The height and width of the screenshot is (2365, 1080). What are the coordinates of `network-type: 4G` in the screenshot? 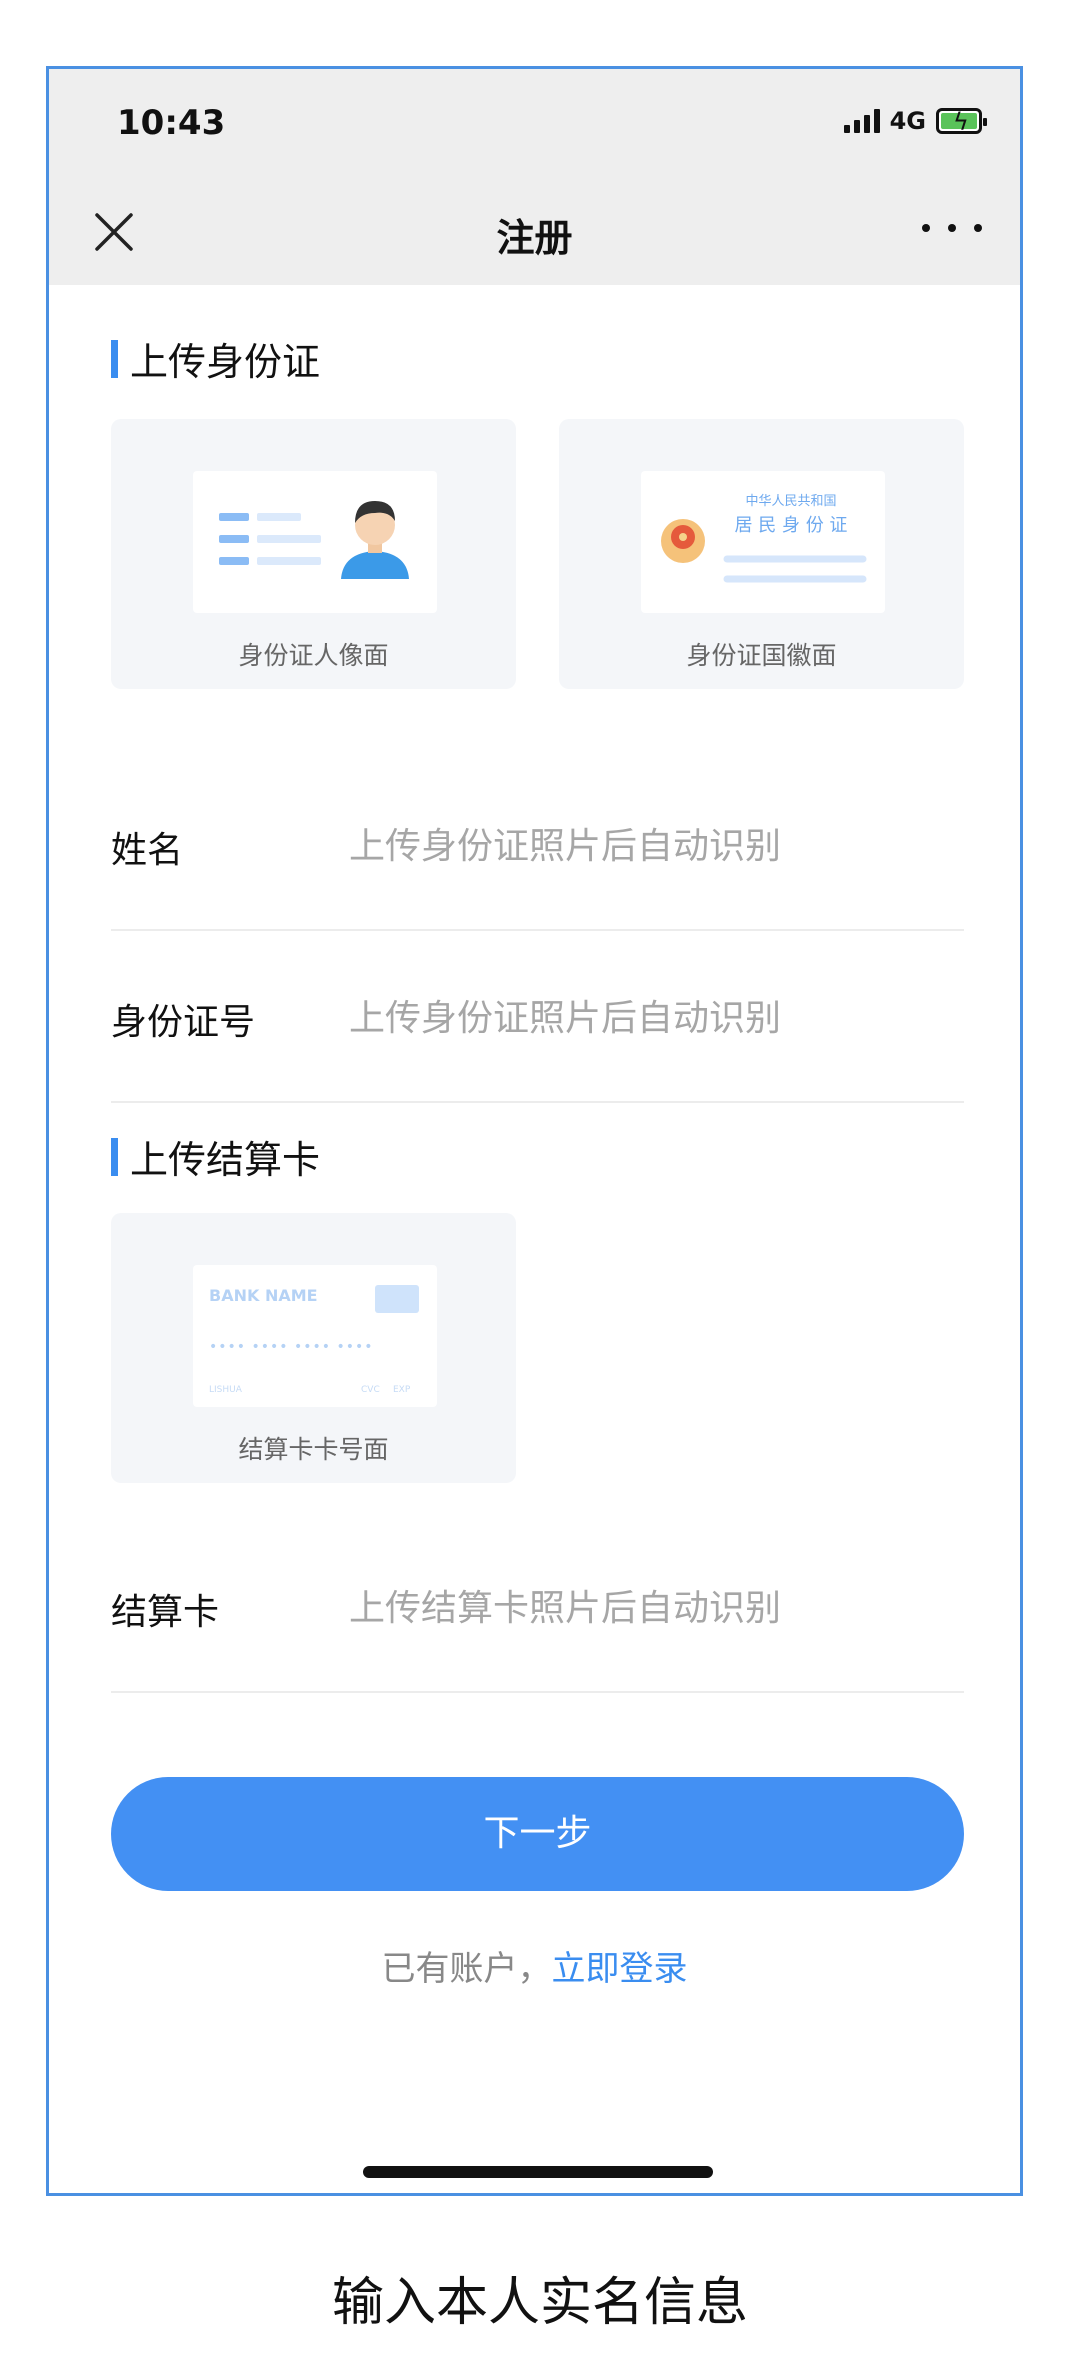 It's located at (907, 121).